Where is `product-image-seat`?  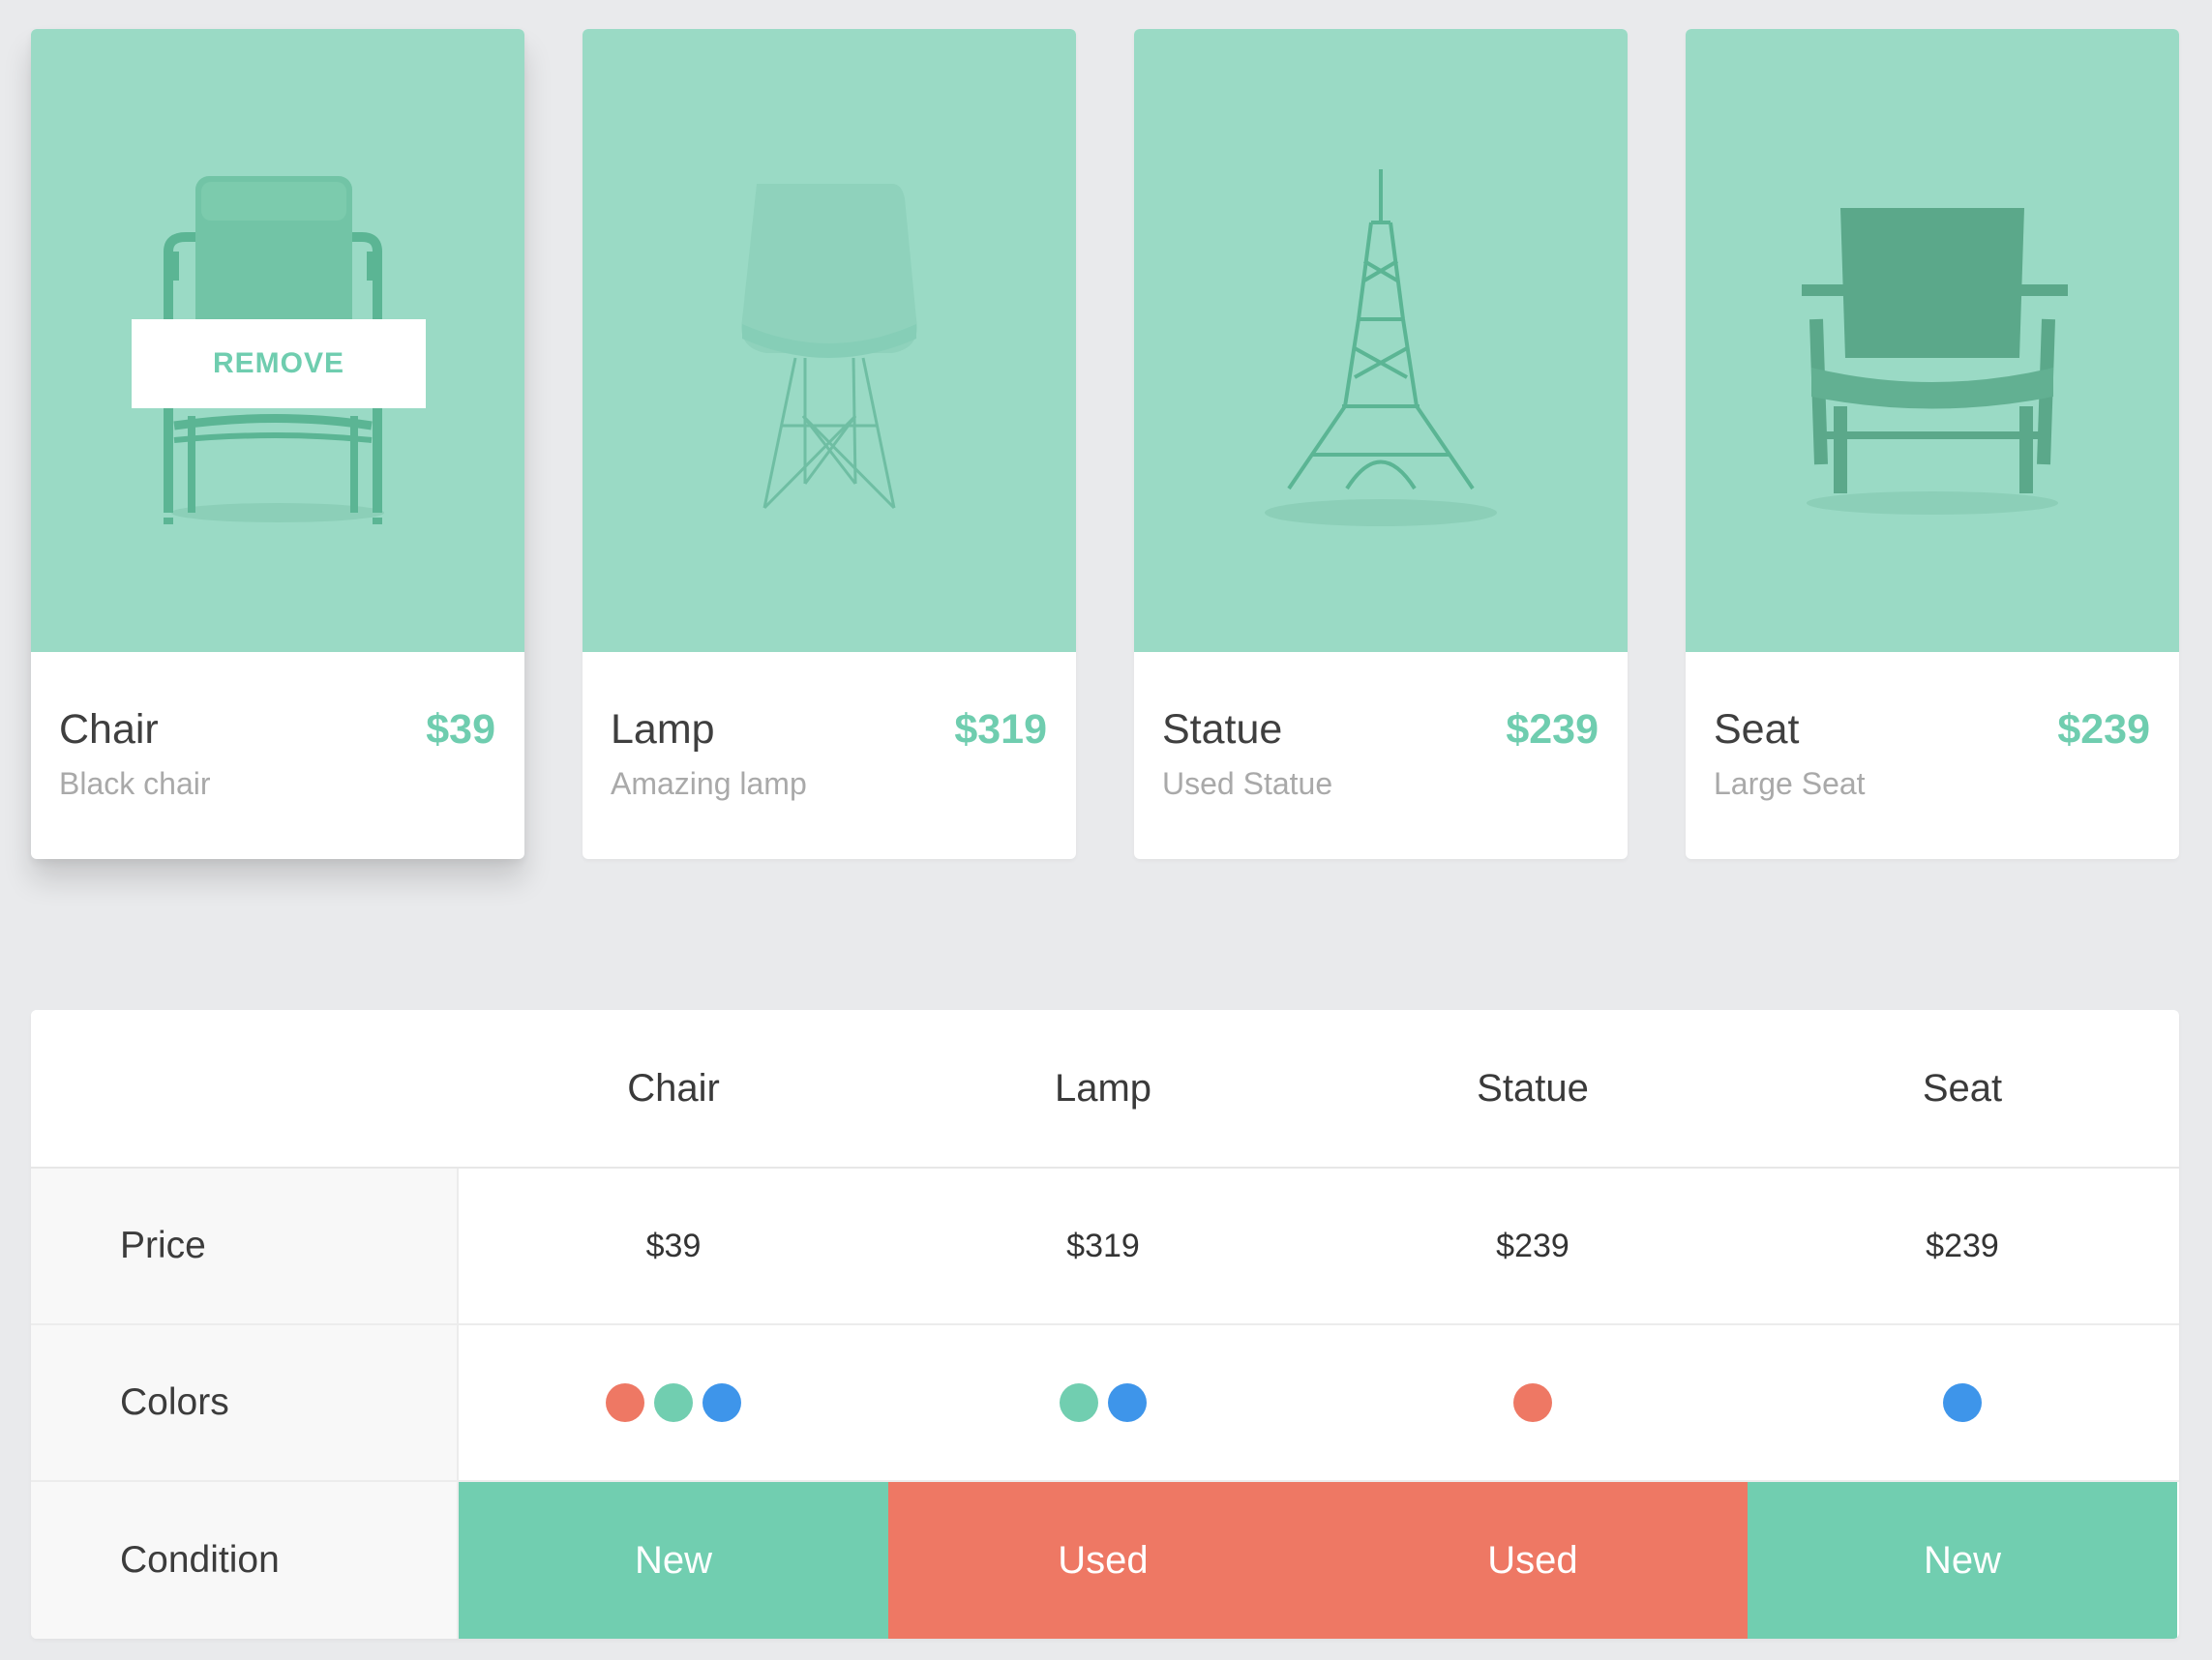
product-image-seat is located at coordinates (1932, 340).